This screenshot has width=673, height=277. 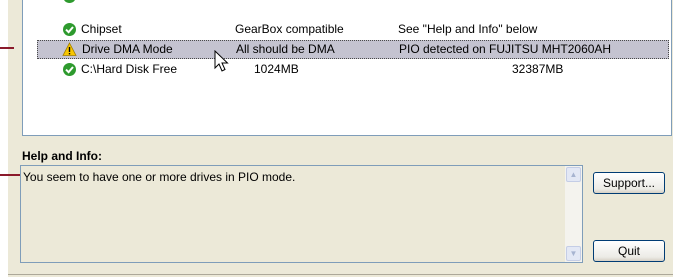 What do you see at coordinates (340, 274) in the screenshot?
I see `divider` at bounding box center [340, 274].